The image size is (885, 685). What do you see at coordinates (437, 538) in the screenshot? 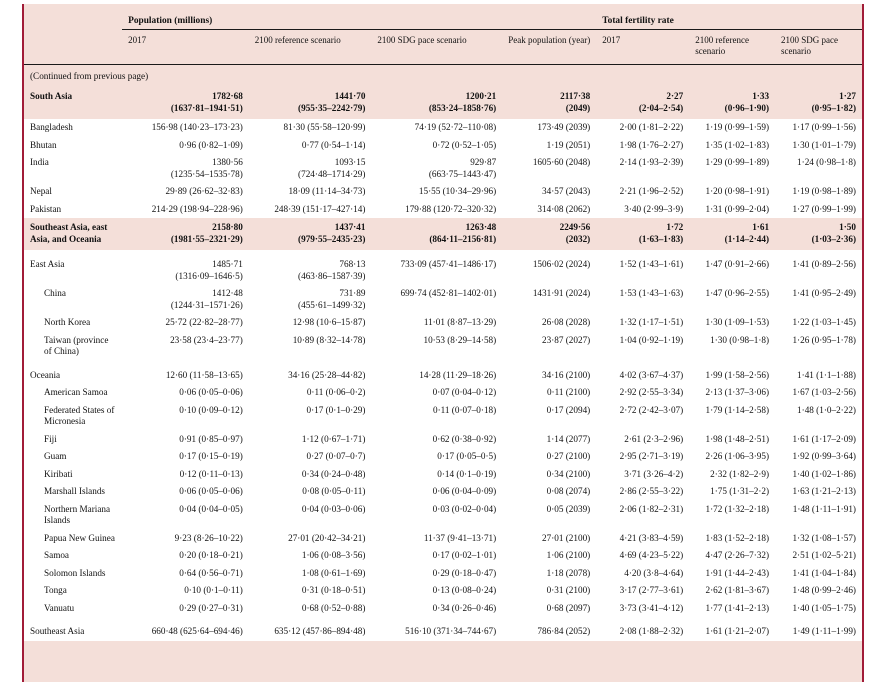
I see `cell-pop-2100-sdg: 11·37 (9·41–13·71)` at bounding box center [437, 538].